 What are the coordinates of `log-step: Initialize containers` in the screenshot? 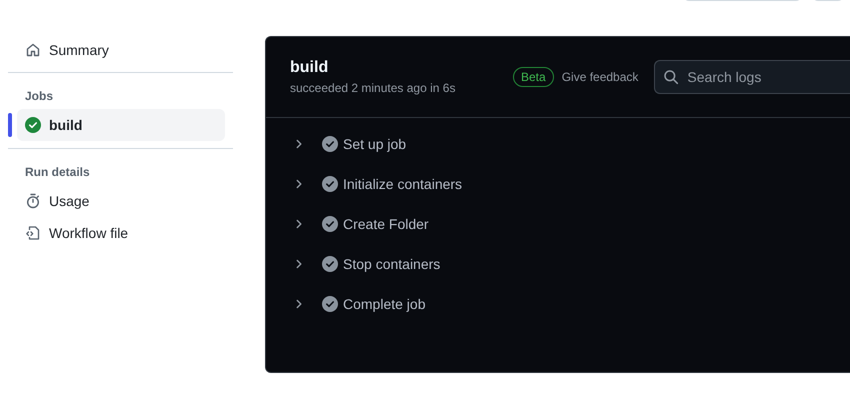 It's located at (558, 184).